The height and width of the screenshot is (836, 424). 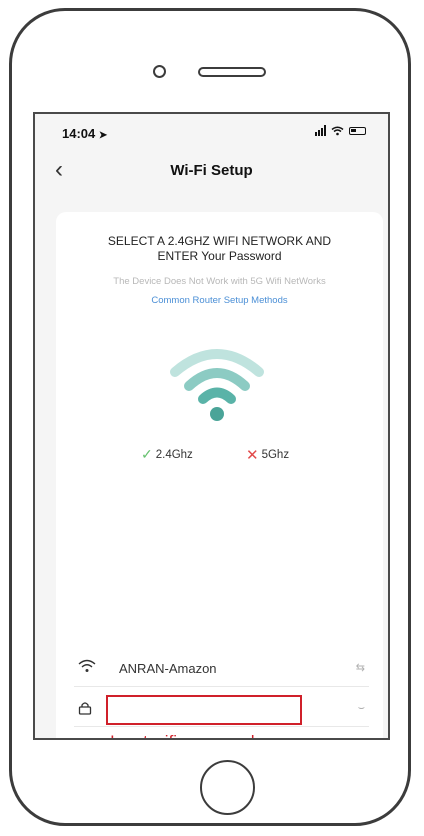 I want to click on headline-line-2: ENTER Your Password, so click(x=219, y=256).